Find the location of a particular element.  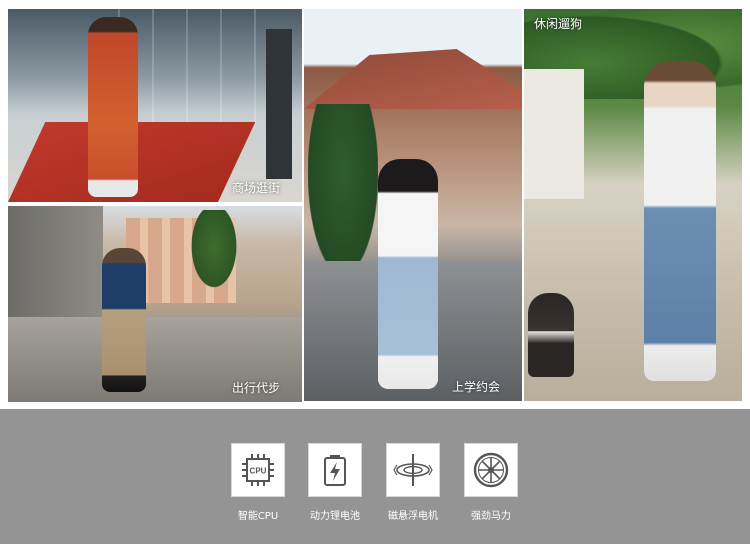

feature-power: 强劲马力 is located at coordinates (491, 482).